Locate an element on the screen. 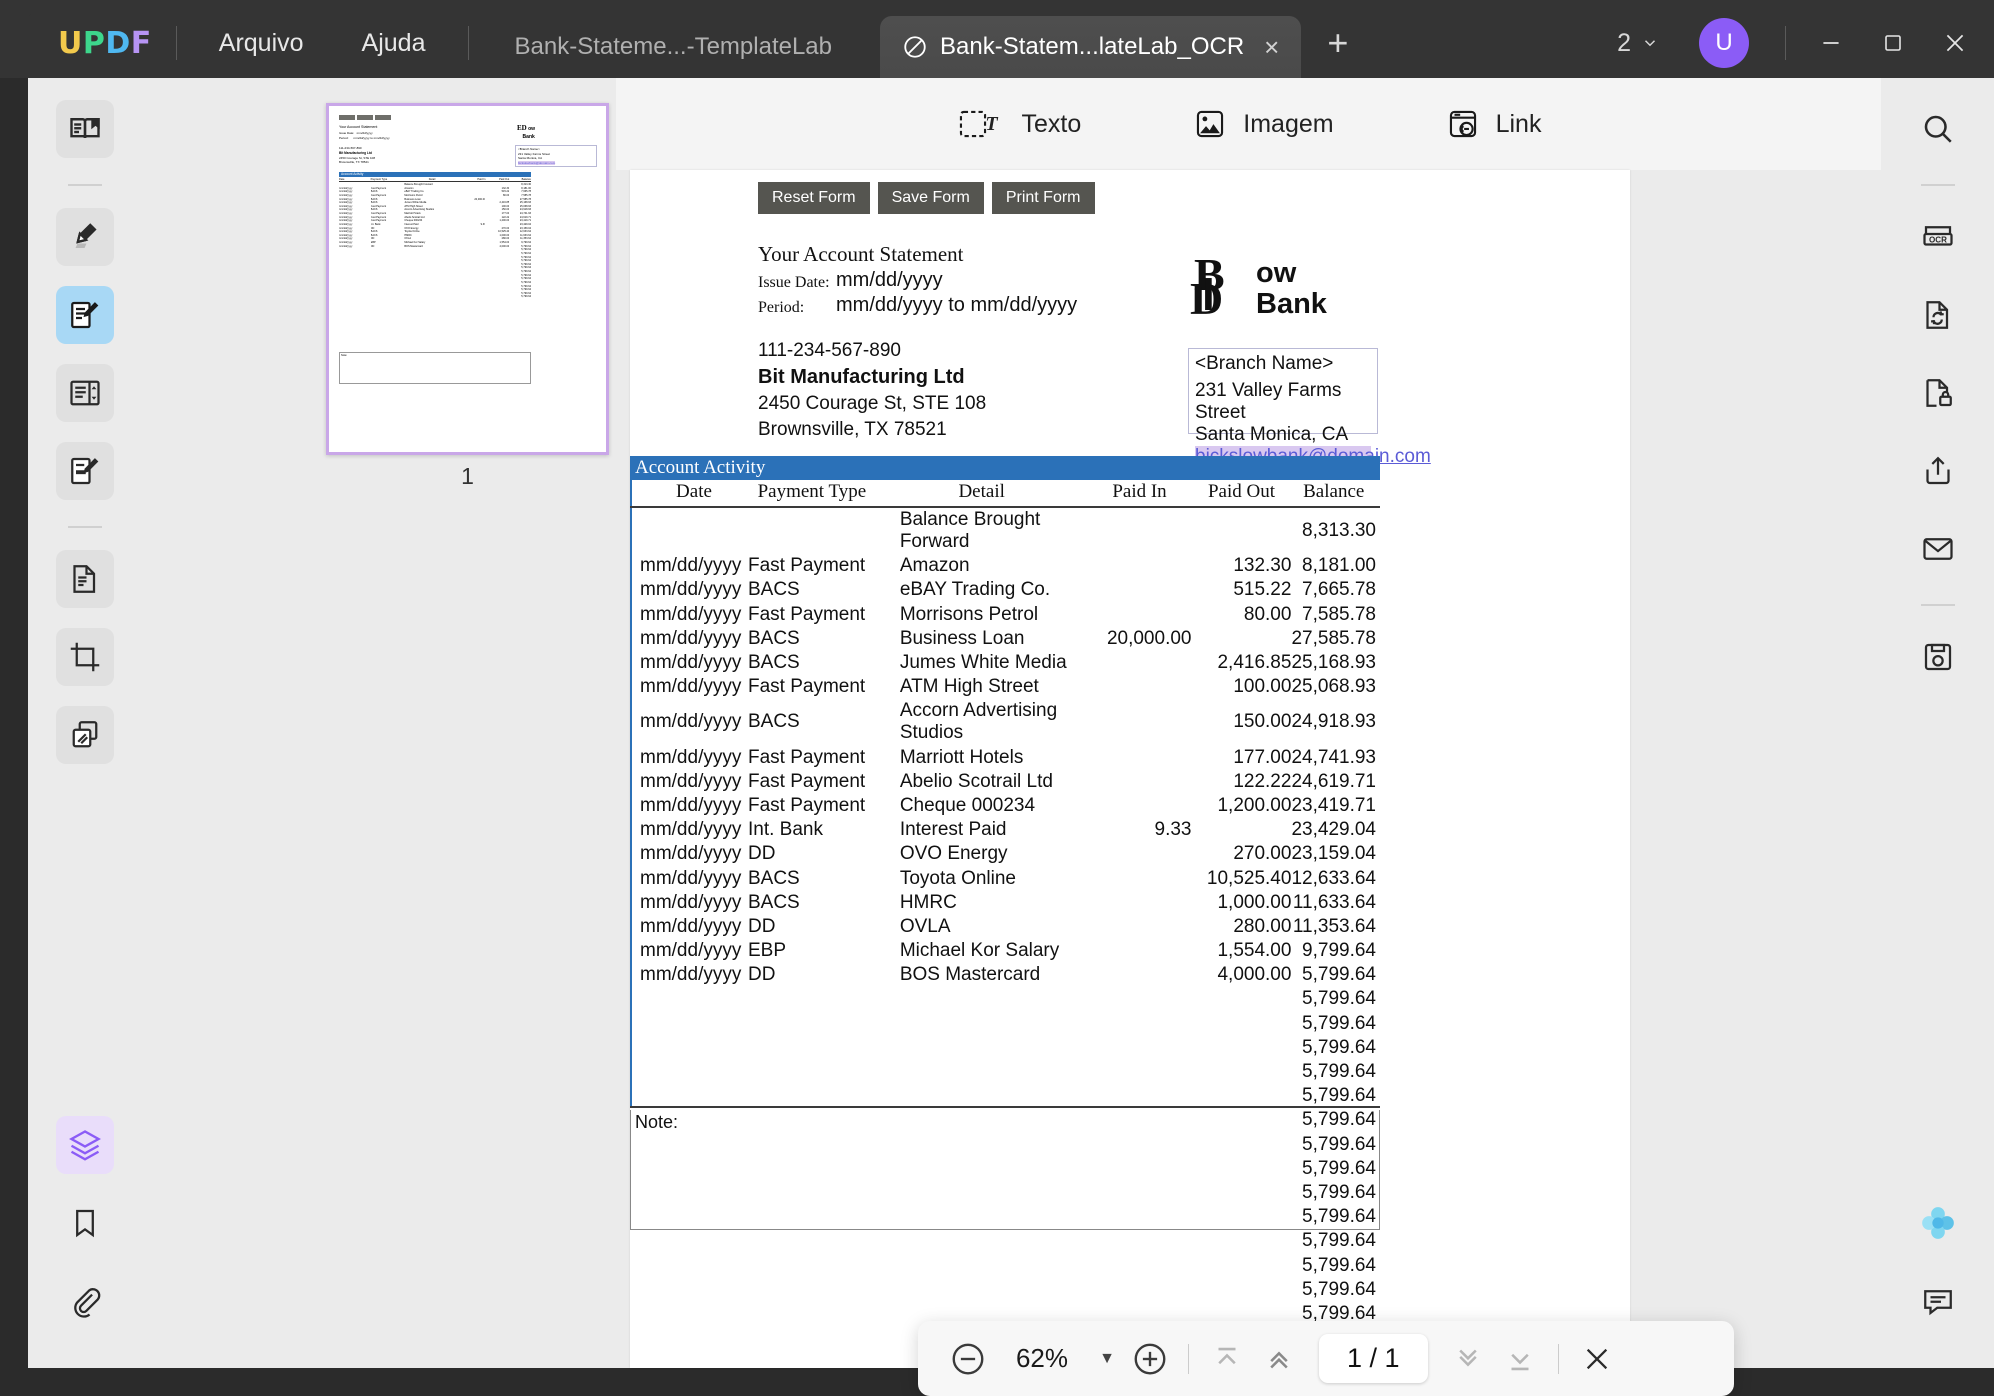  convert-icon is located at coordinates (1938, 315).